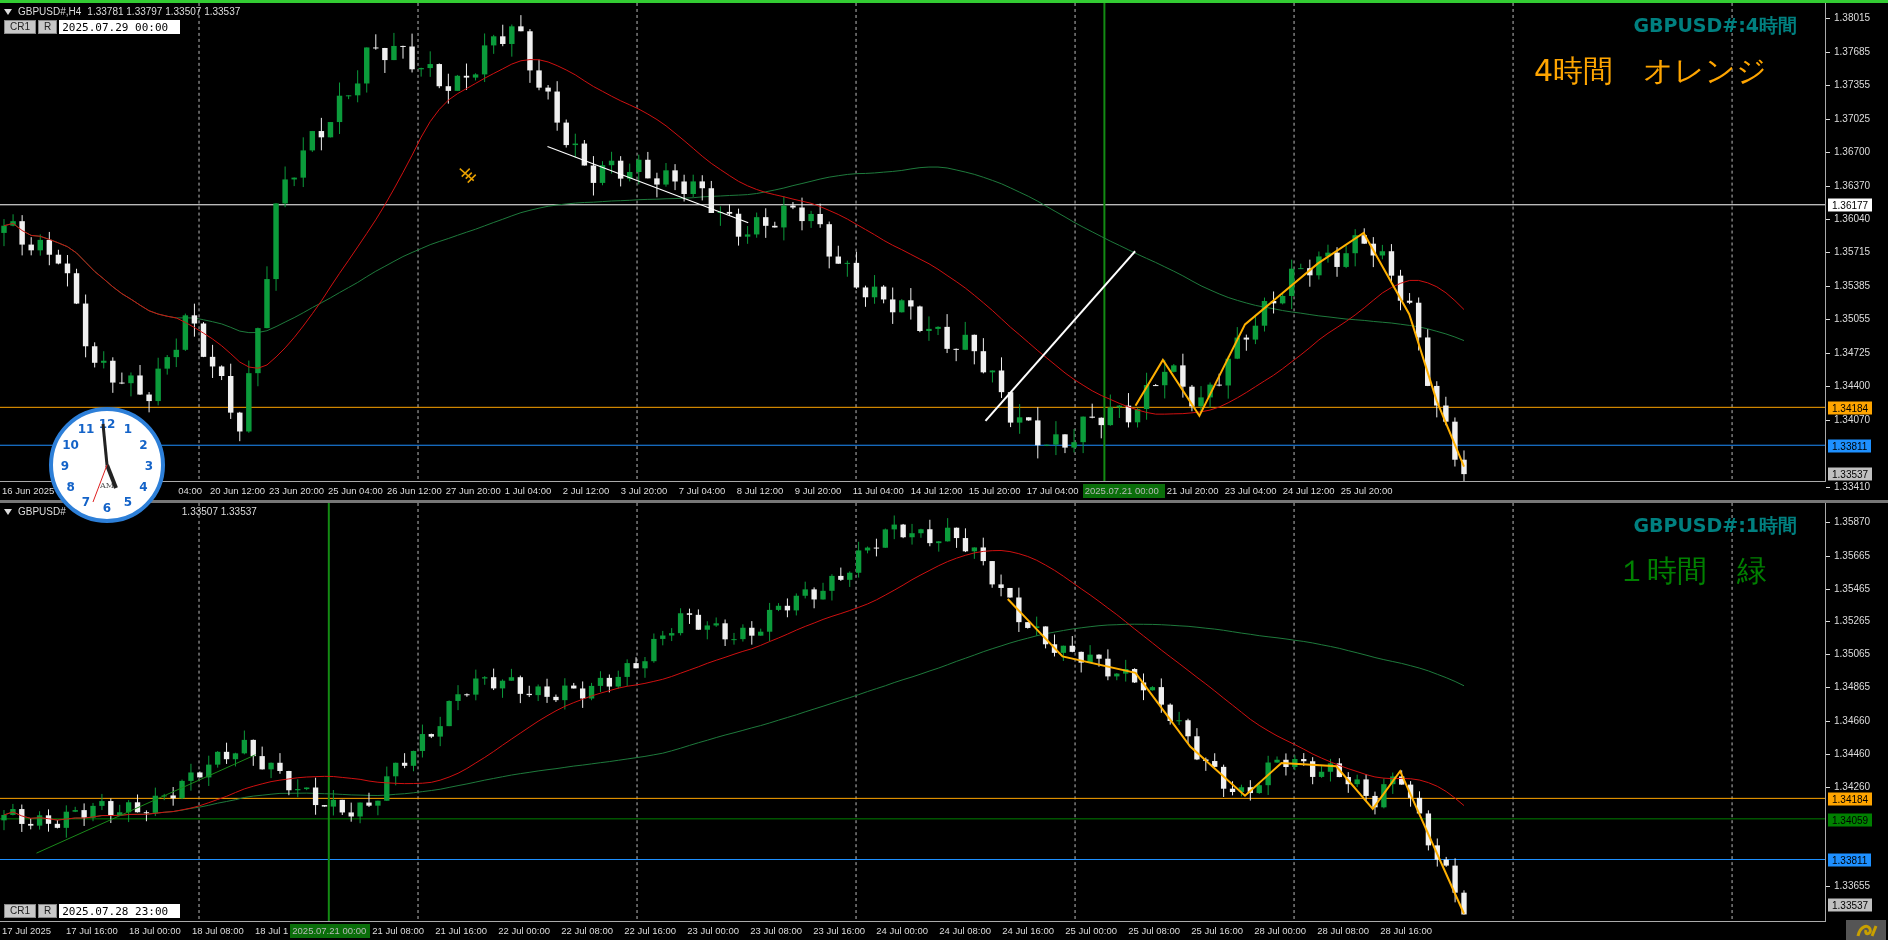 Image resolution: width=1888 pixels, height=940 pixels. I want to click on time-axis-label: 22 Jul 16:00, so click(650, 931).